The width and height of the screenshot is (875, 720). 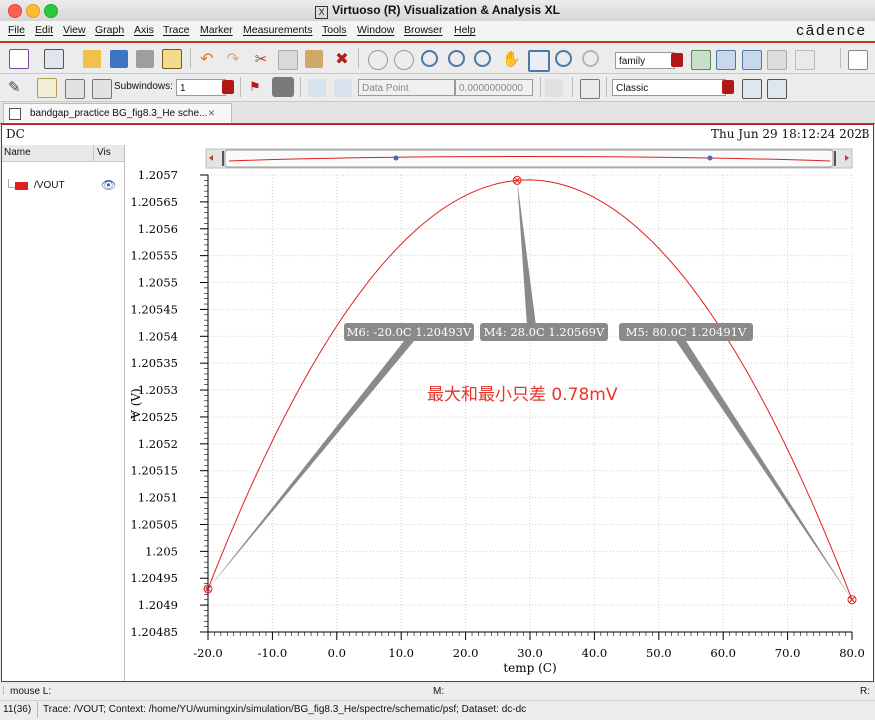 What do you see at coordinates (117, 113) in the screenshot?
I see `tab-bandgap-practice: bandgap_practice BG_fig8.3_He sche... ×` at bounding box center [117, 113].